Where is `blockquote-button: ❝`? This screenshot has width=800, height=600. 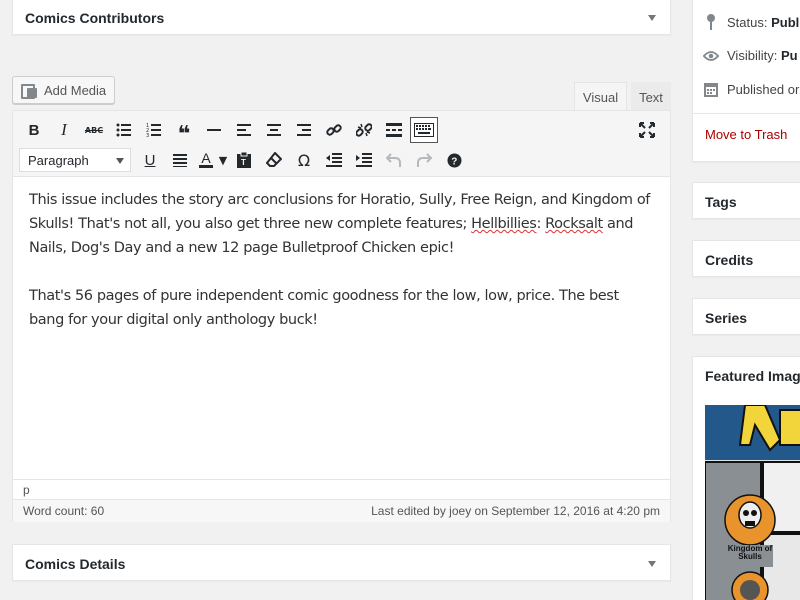 blockquote-button: ❝ is located at coordinates (184, 131).